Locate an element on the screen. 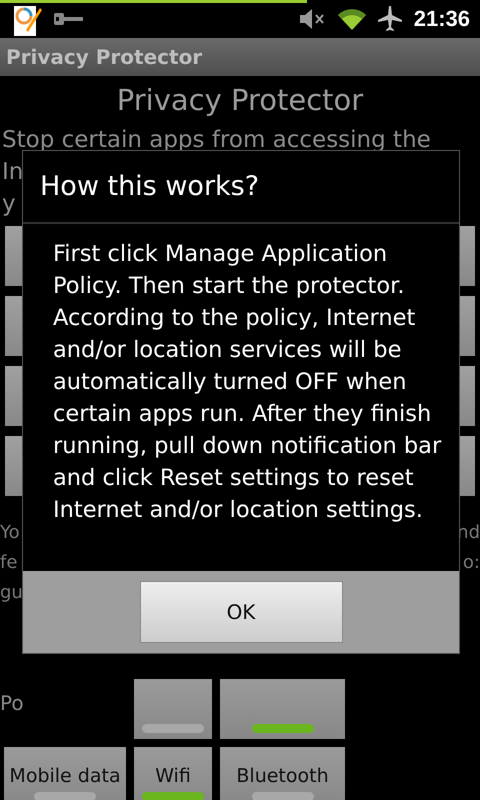  clock-time: 21:36 is located at coordinates (442, 19).